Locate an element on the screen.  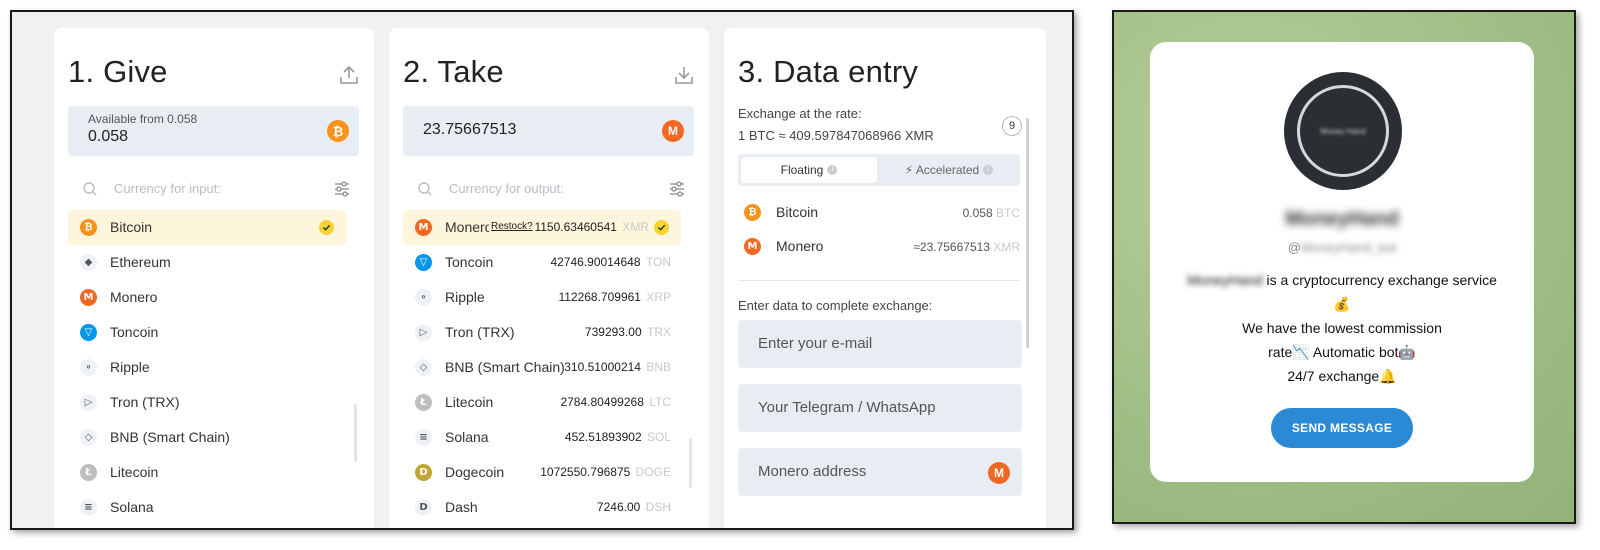
send-message-button: SEND MESSAGE is located at coordinates (1342, 428).